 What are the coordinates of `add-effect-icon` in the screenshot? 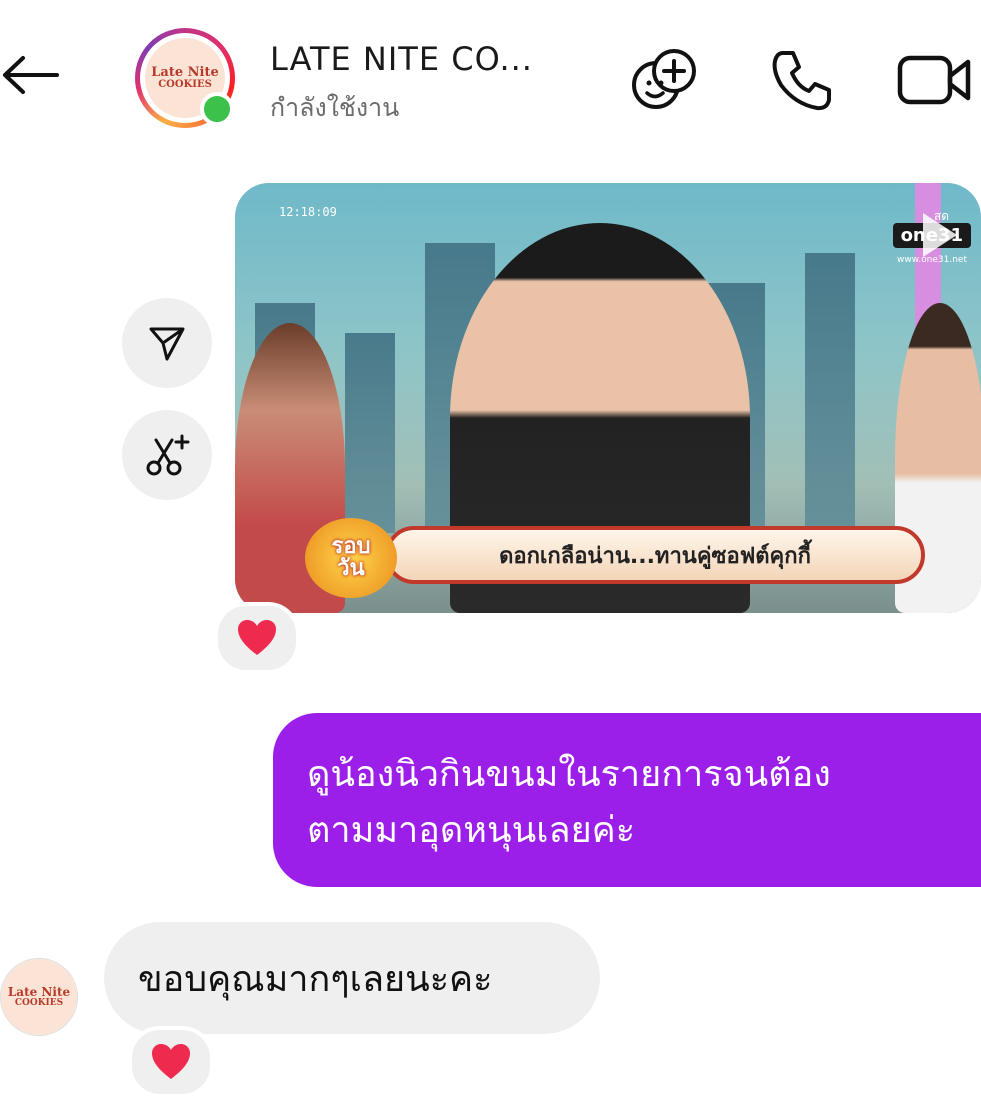 It's located at (664, 79).